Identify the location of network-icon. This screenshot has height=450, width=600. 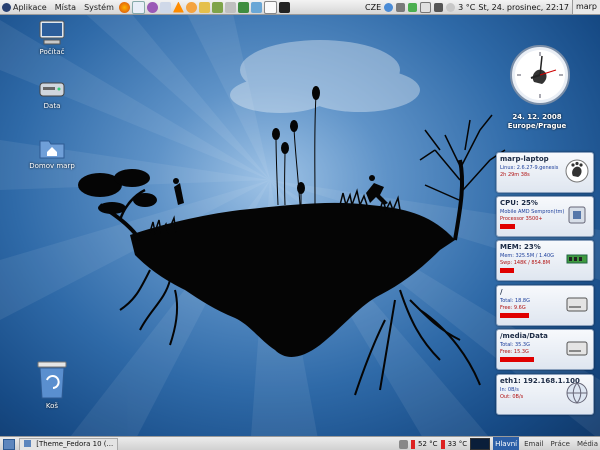
(577, 393).